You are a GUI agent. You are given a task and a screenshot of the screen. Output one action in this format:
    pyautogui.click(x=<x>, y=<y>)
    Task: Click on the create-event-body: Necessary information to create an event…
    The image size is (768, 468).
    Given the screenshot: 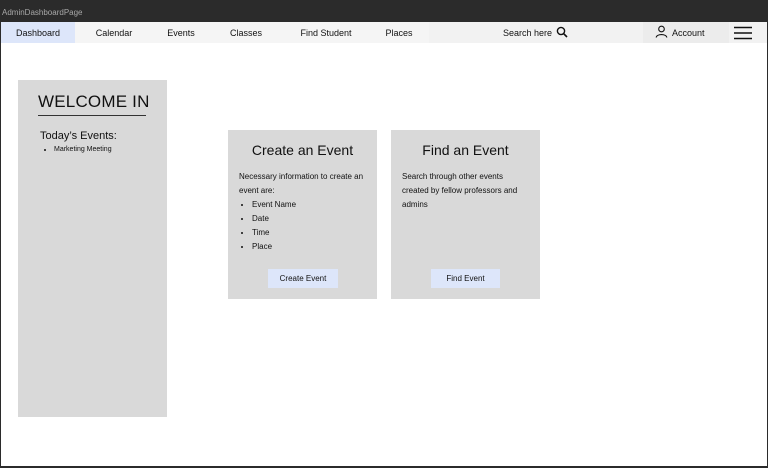 What is the action you would take?
    pyautogui.click(x=303, y=212)
    